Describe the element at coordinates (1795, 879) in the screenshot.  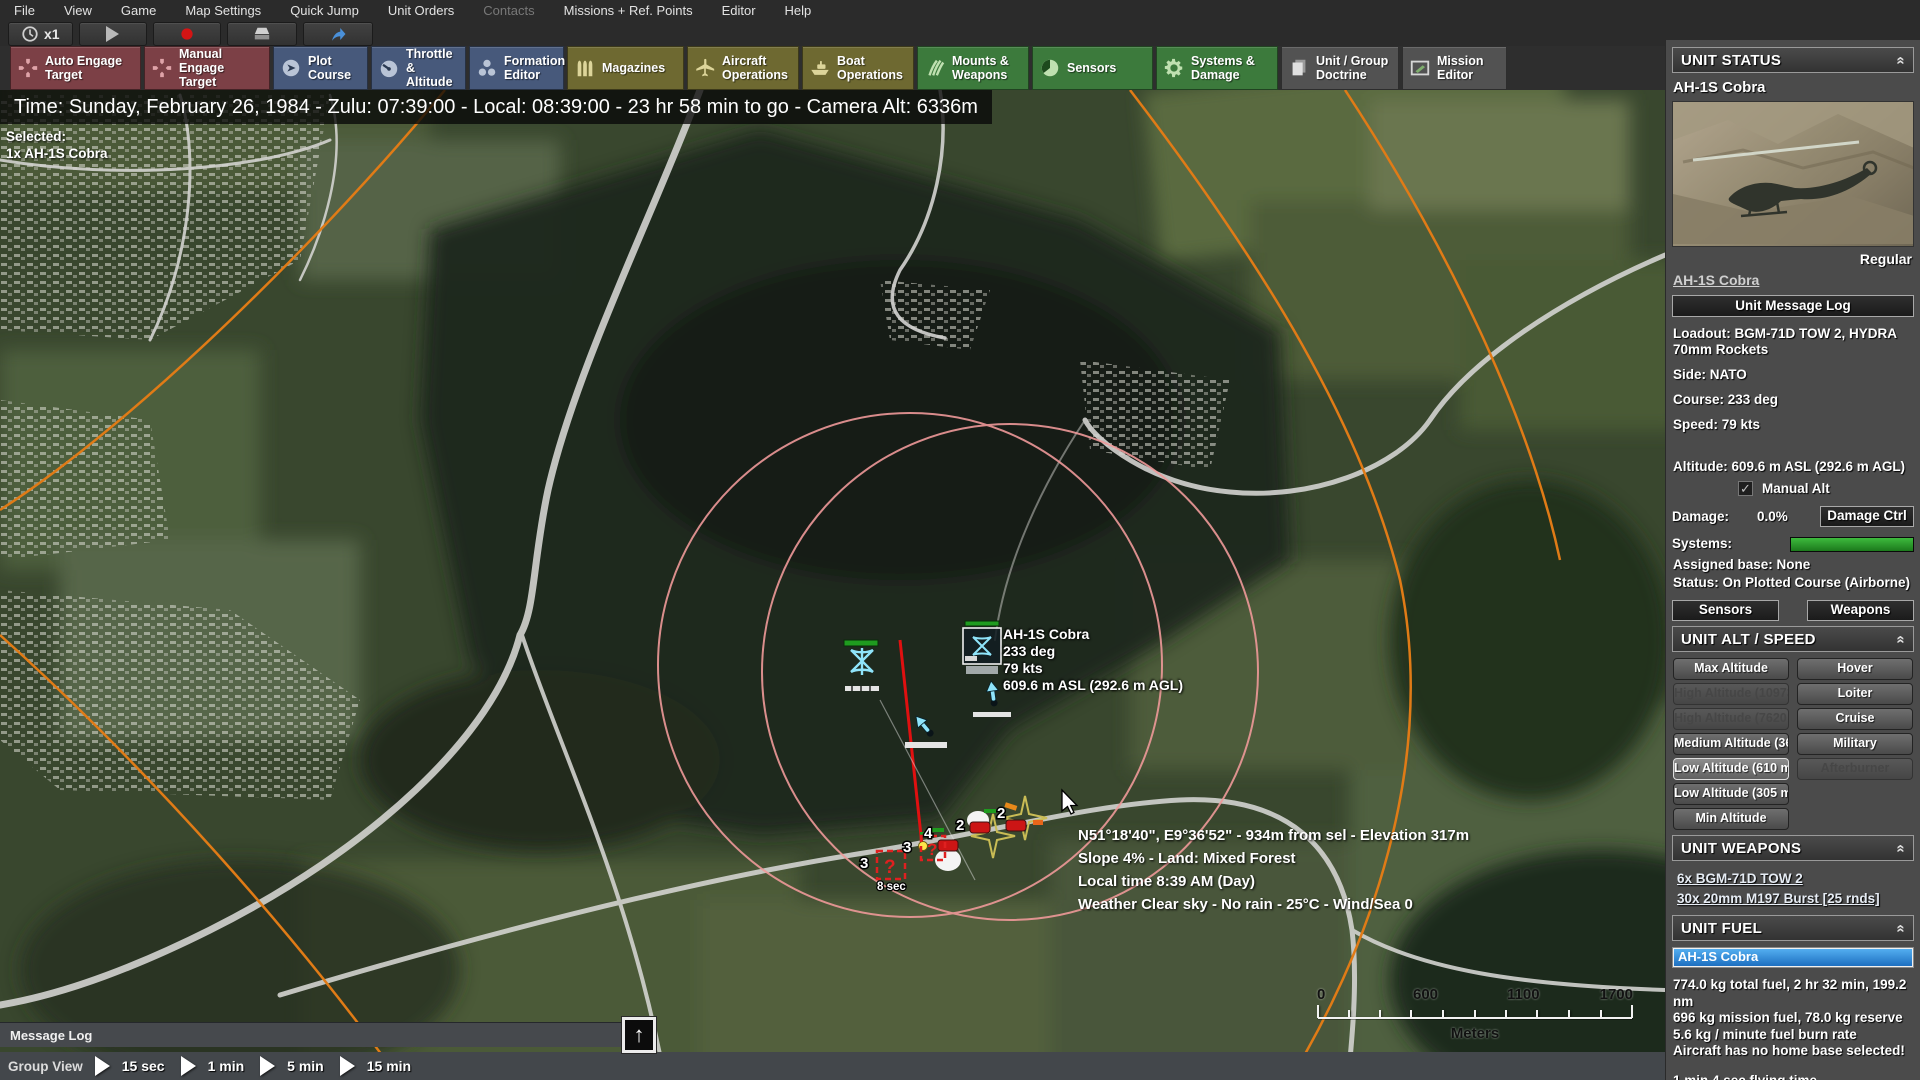
I see `weapon-link-tow: 6x BGM-71D TOW 2` at that location.